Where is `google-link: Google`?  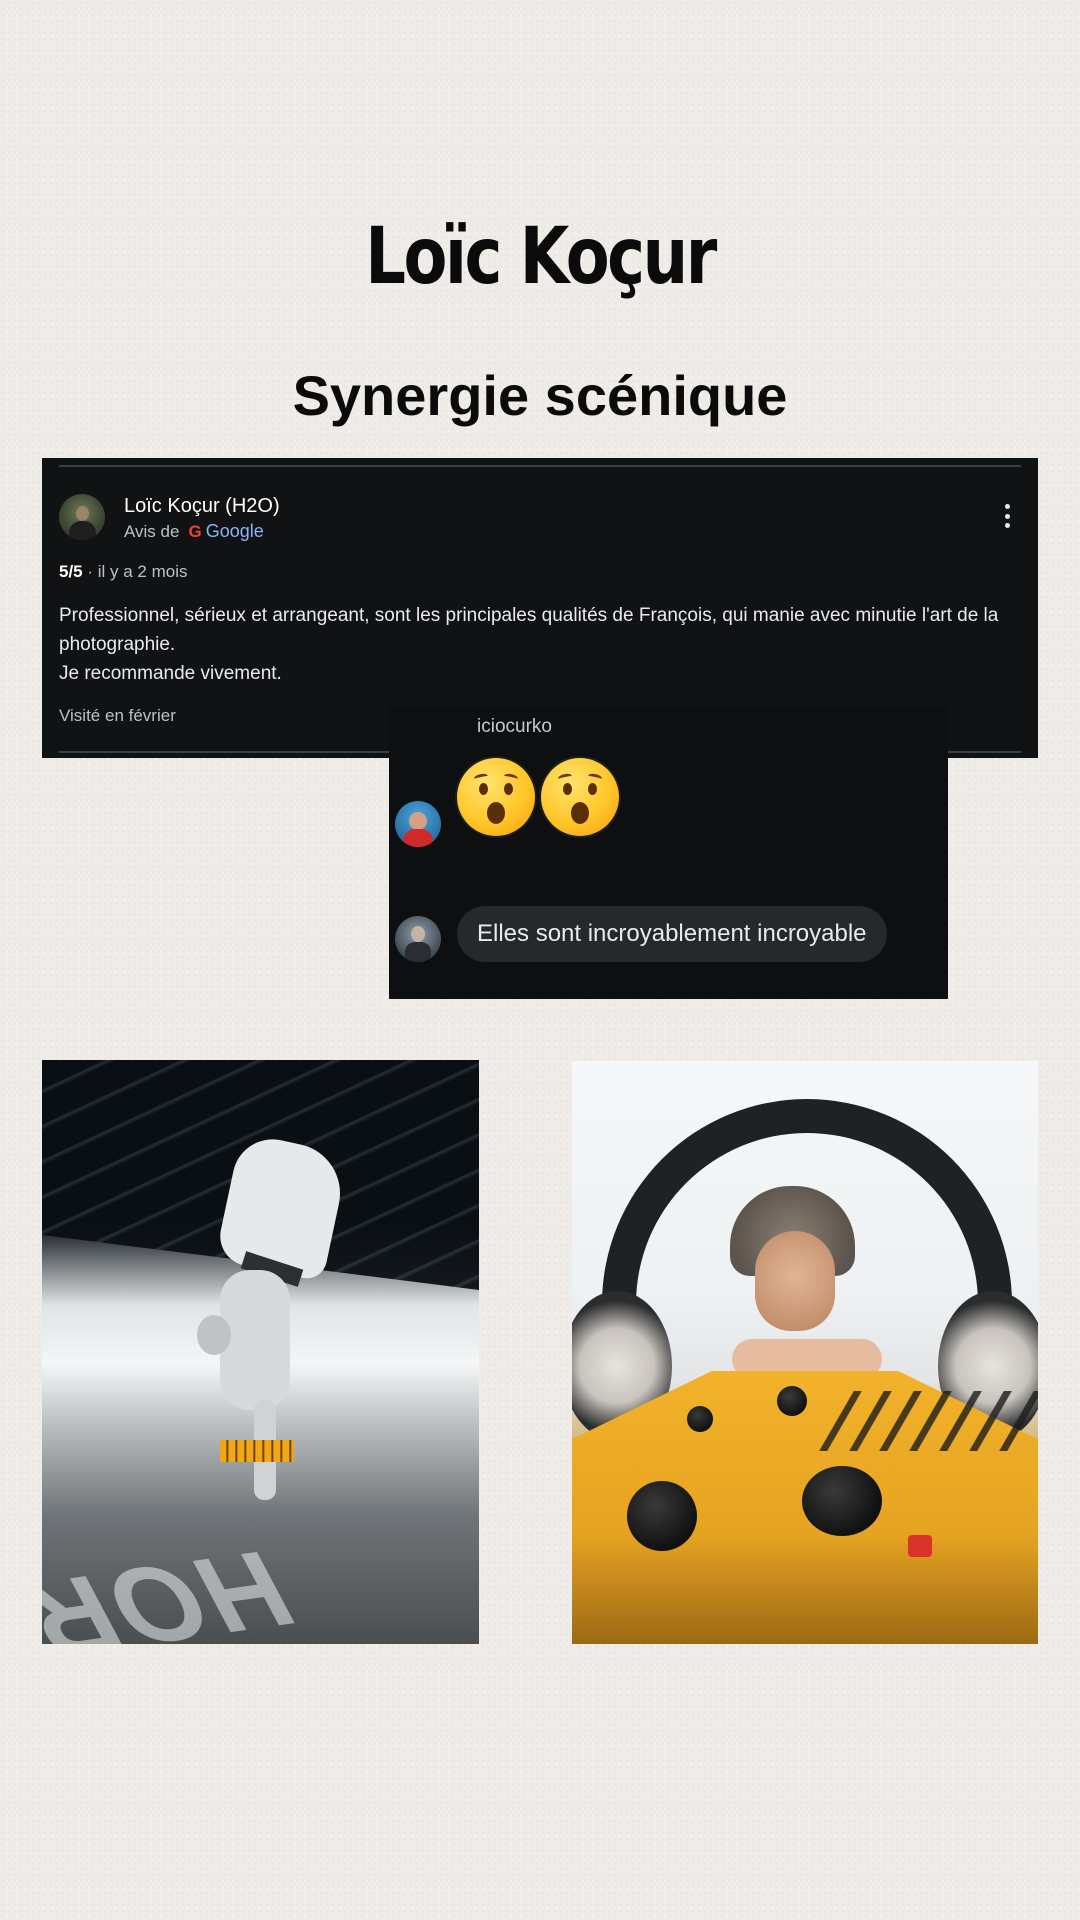
google-link: Google is located at coordinates (235, 531).